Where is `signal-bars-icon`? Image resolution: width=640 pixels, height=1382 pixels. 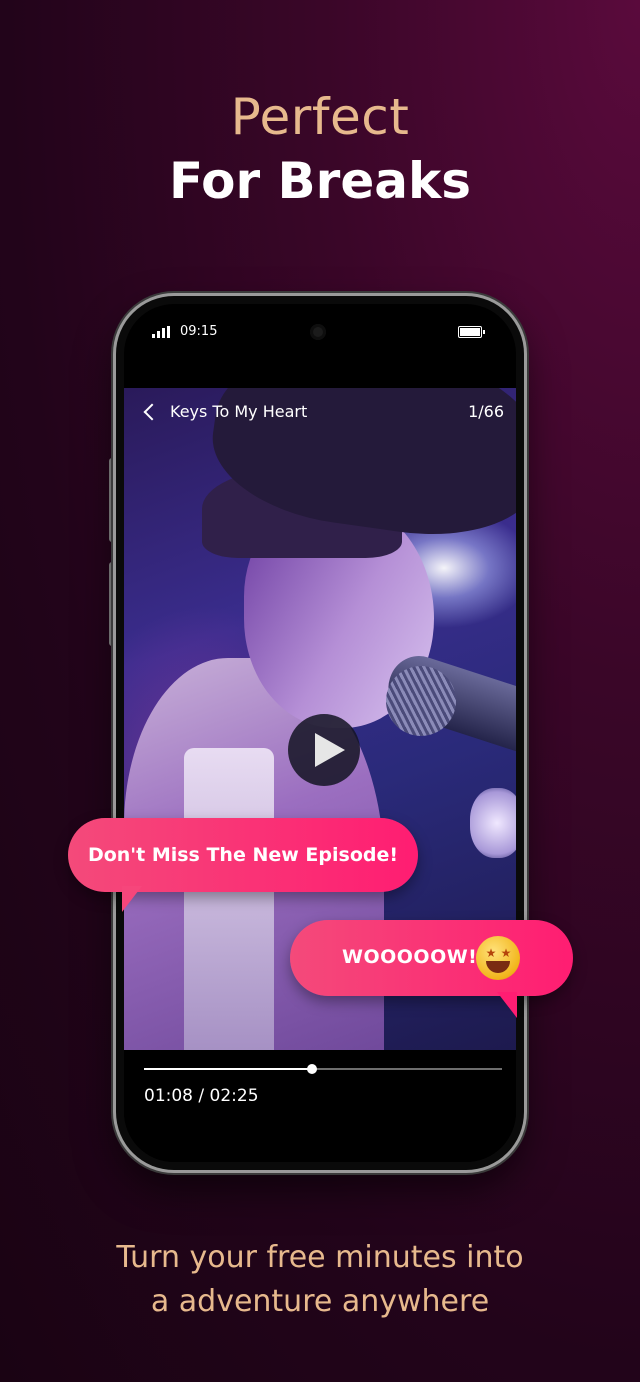
signal-bars-icon is located at coordinates (162, 332).